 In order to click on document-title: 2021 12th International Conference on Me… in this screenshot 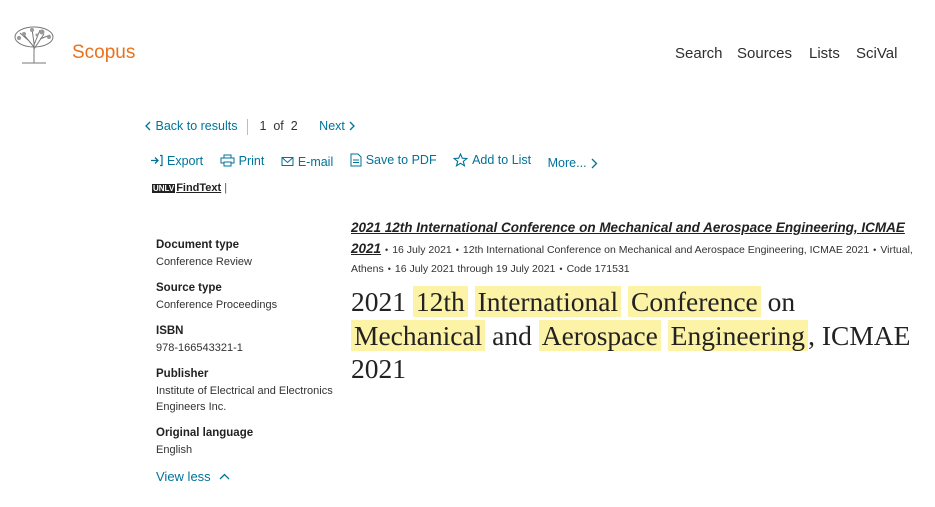, I will do `click(640, 335)`.